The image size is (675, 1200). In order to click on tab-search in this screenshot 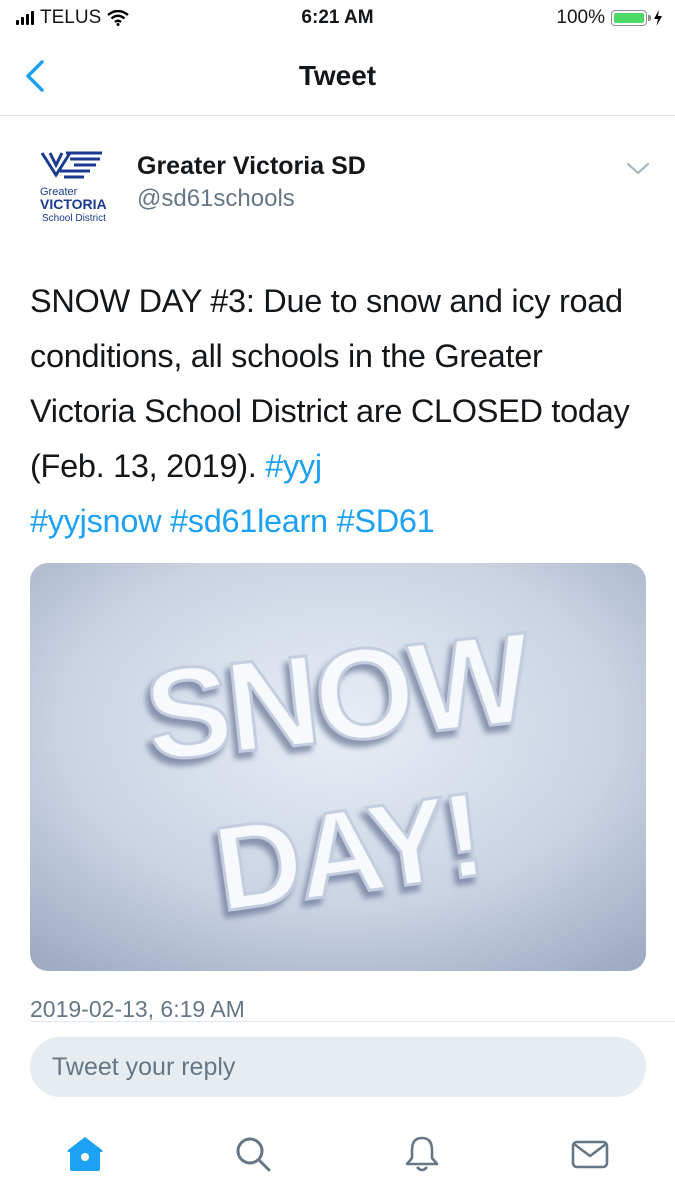, I will do `click(253, 1154)`.